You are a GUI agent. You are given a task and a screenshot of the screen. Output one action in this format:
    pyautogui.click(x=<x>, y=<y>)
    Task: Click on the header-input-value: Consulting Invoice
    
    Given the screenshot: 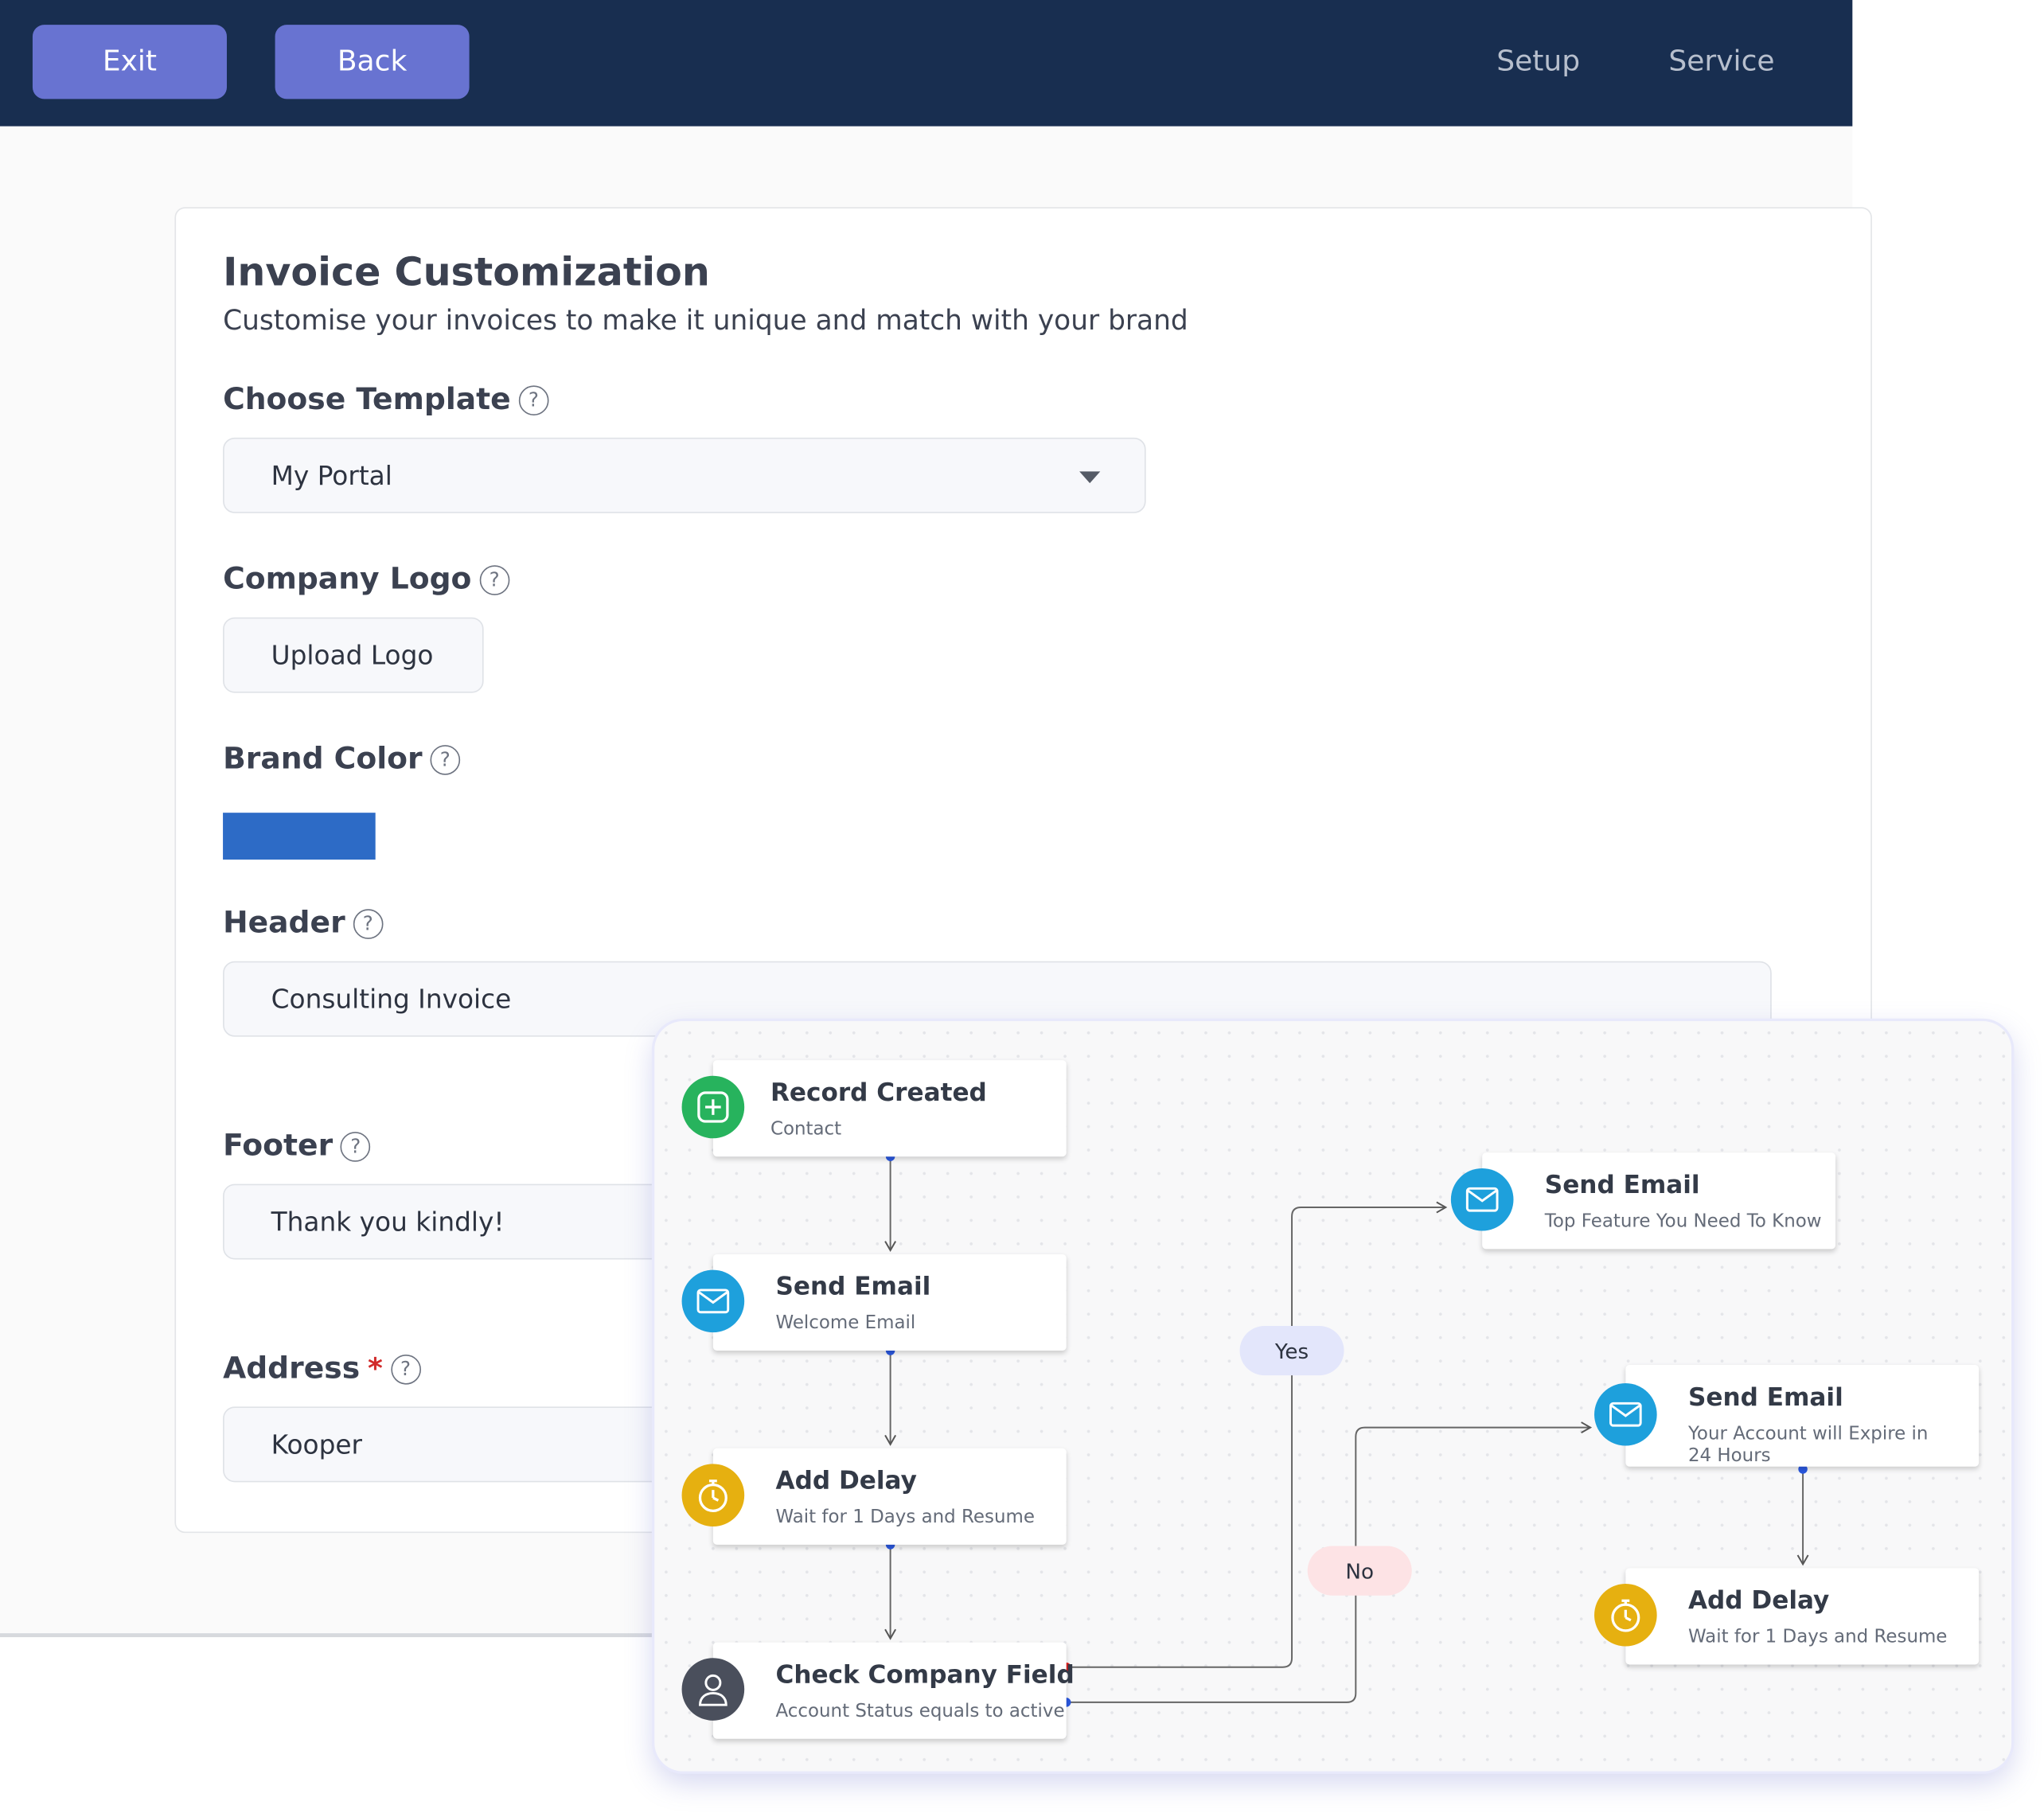 What is the action you would take?
    pyautogui.click(x=392, y=999)
    